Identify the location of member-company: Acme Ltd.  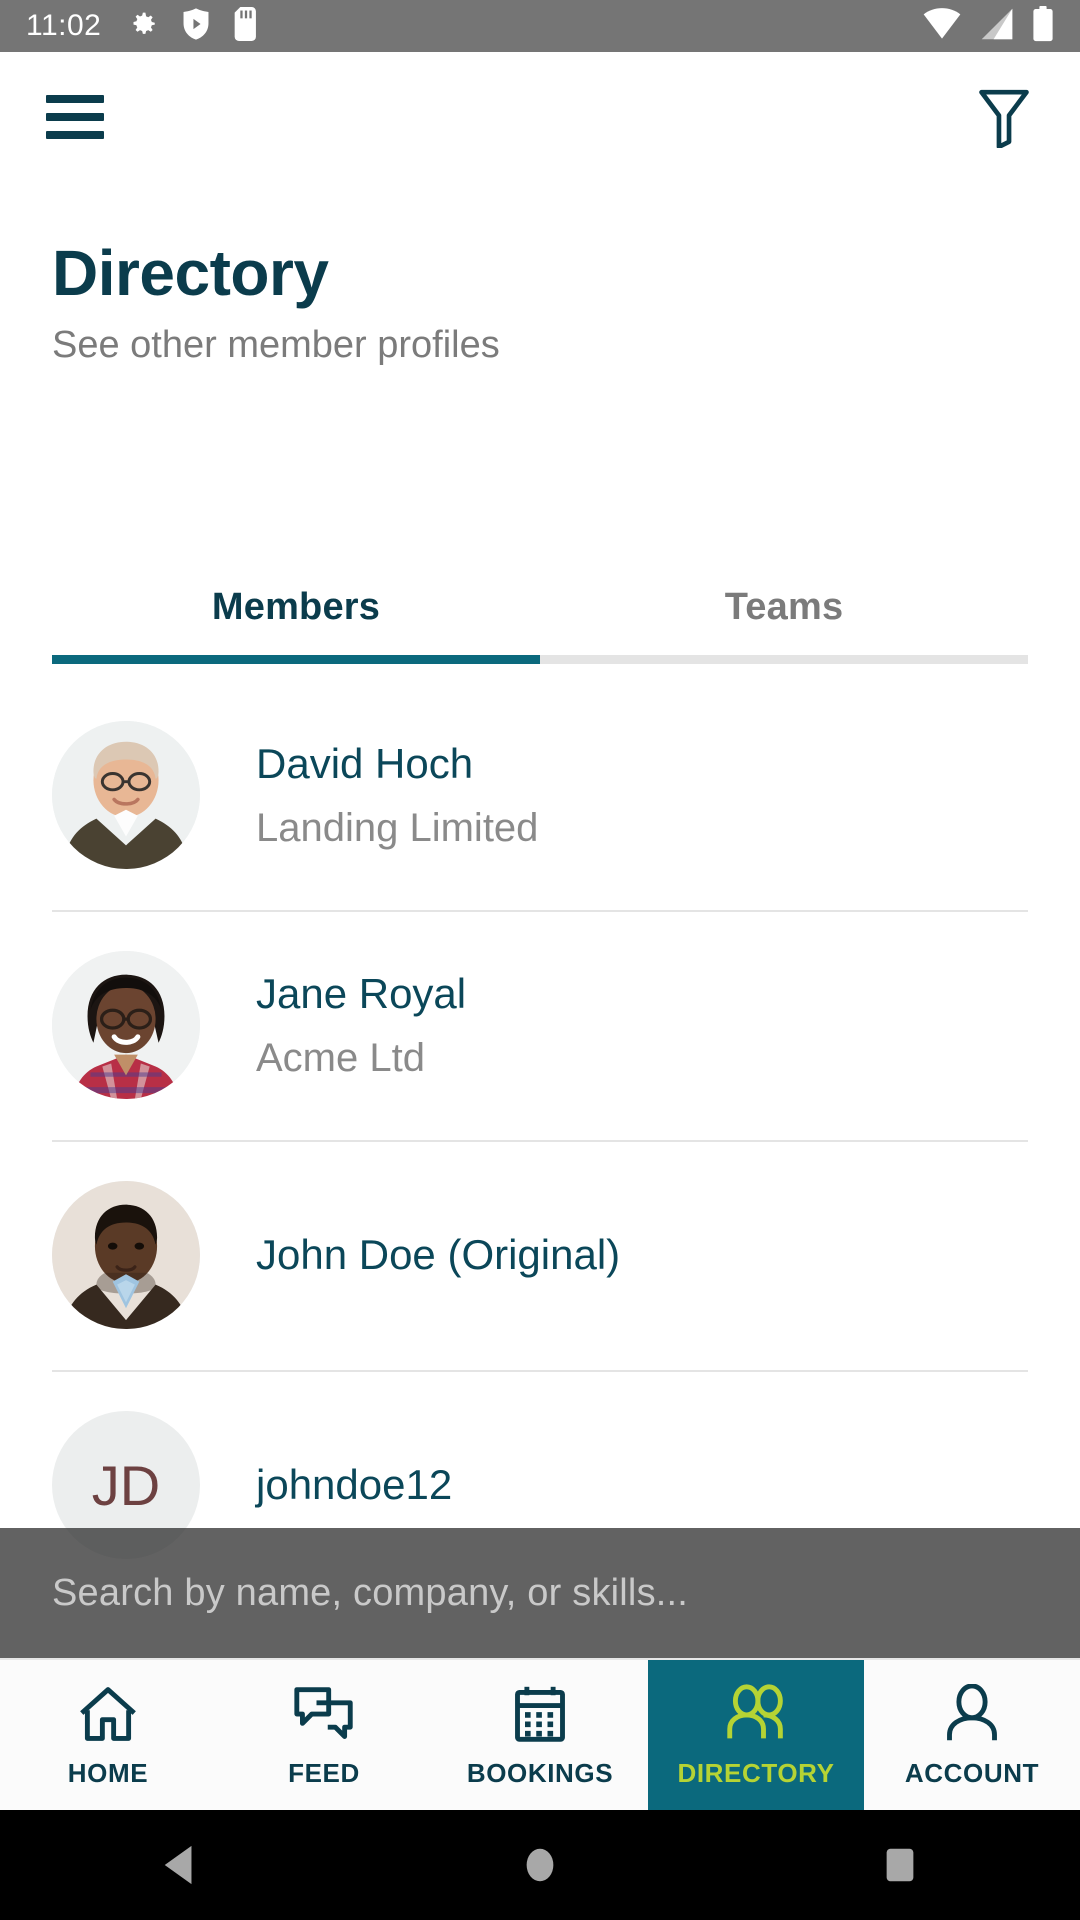
(340, 1058).